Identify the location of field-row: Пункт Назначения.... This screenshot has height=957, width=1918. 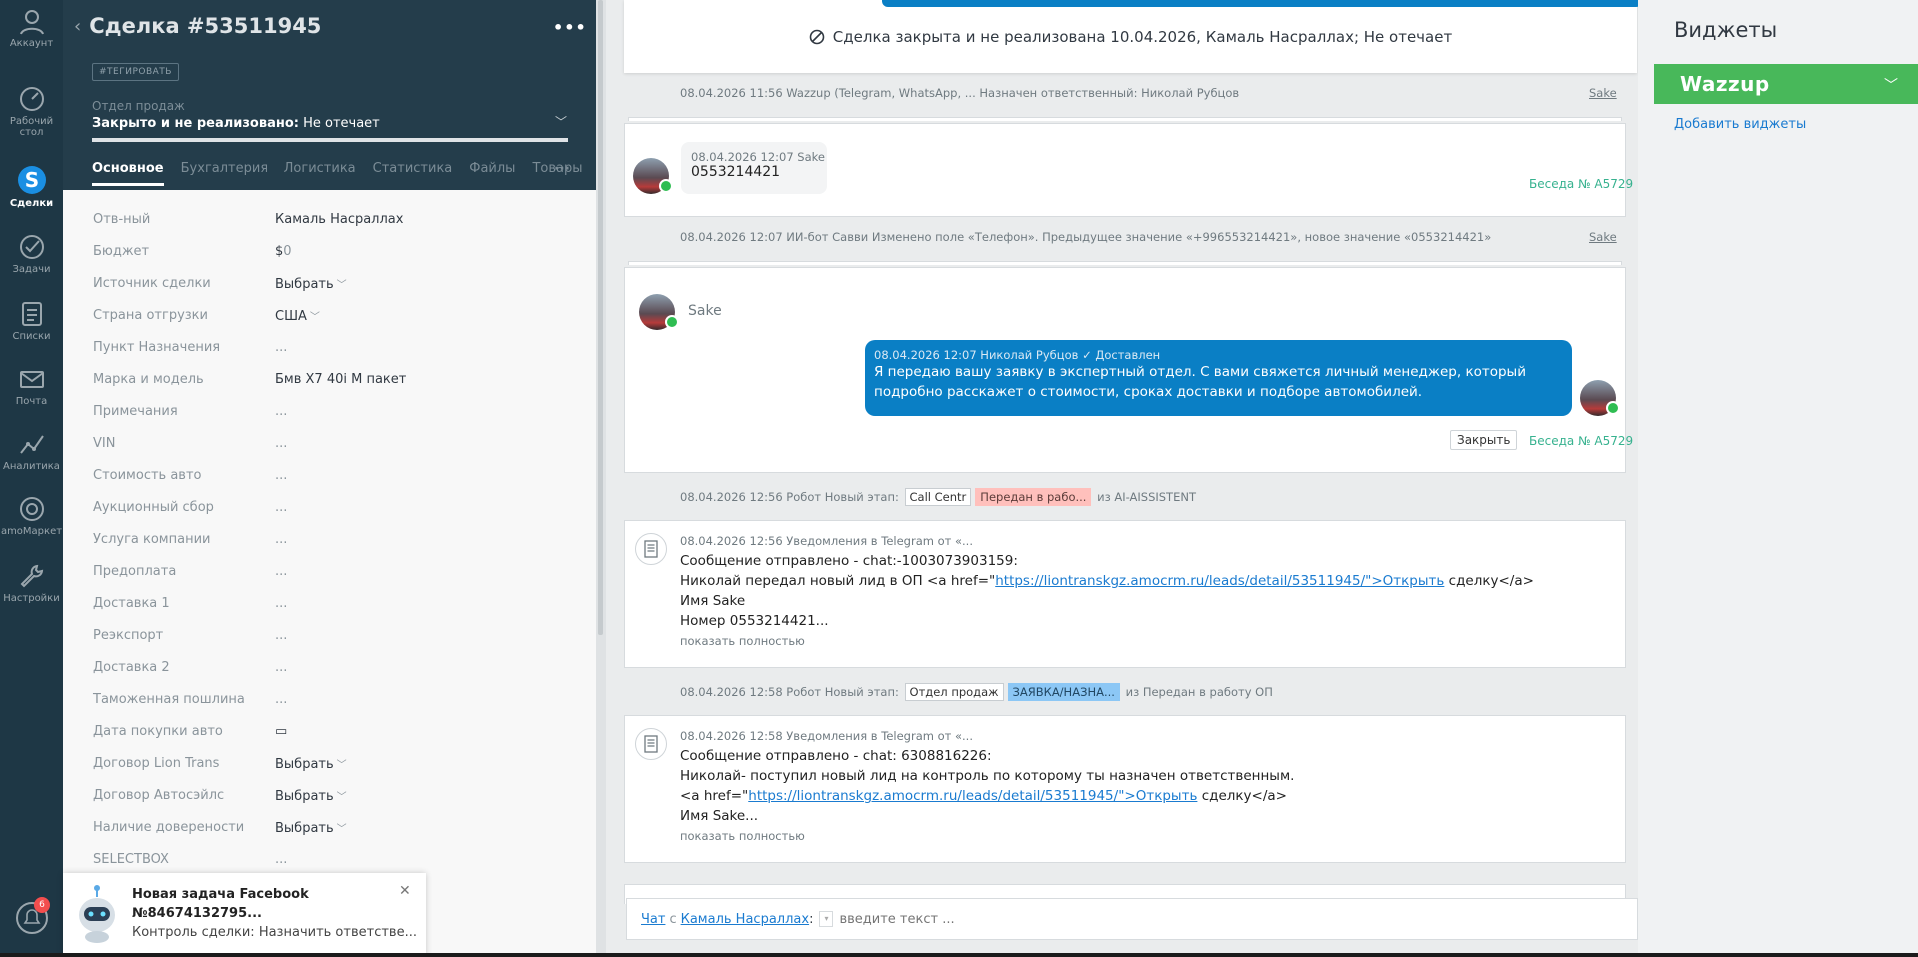
(333, 350).